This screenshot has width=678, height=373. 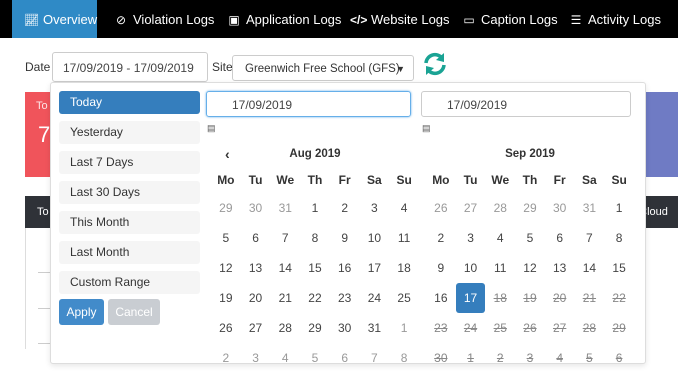 I want to click on range-custom: Custom Range, so click(x=129, y=282).